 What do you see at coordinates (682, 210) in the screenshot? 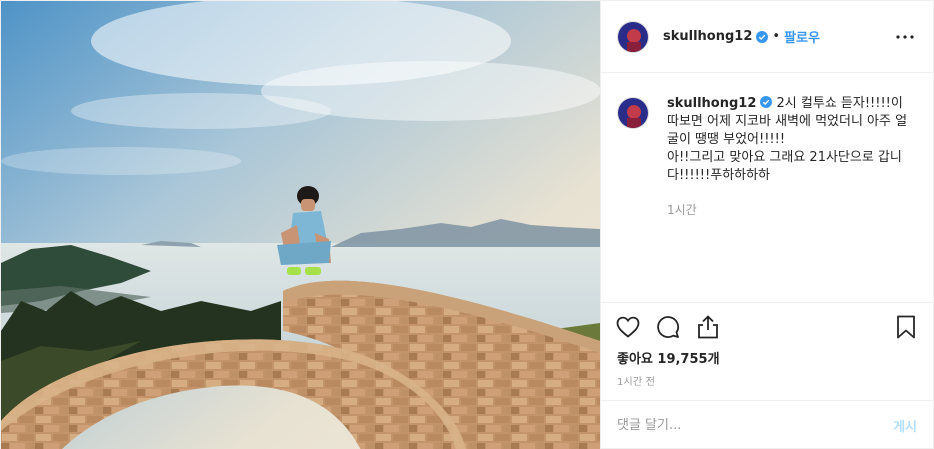
I see `caption-time: 1시간` at bounding box center [682, 210].